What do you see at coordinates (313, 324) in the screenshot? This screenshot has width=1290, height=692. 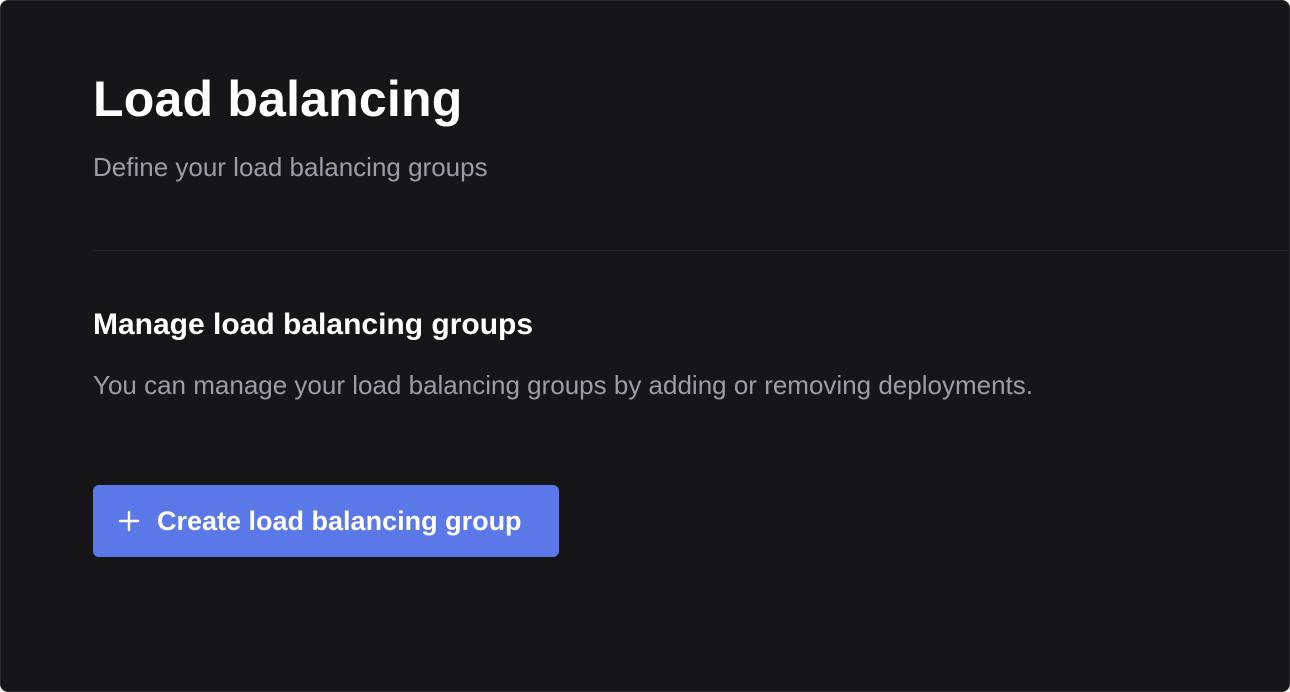 I see `section-title: Manage load balancing groups` at bounding box center [313, 324].